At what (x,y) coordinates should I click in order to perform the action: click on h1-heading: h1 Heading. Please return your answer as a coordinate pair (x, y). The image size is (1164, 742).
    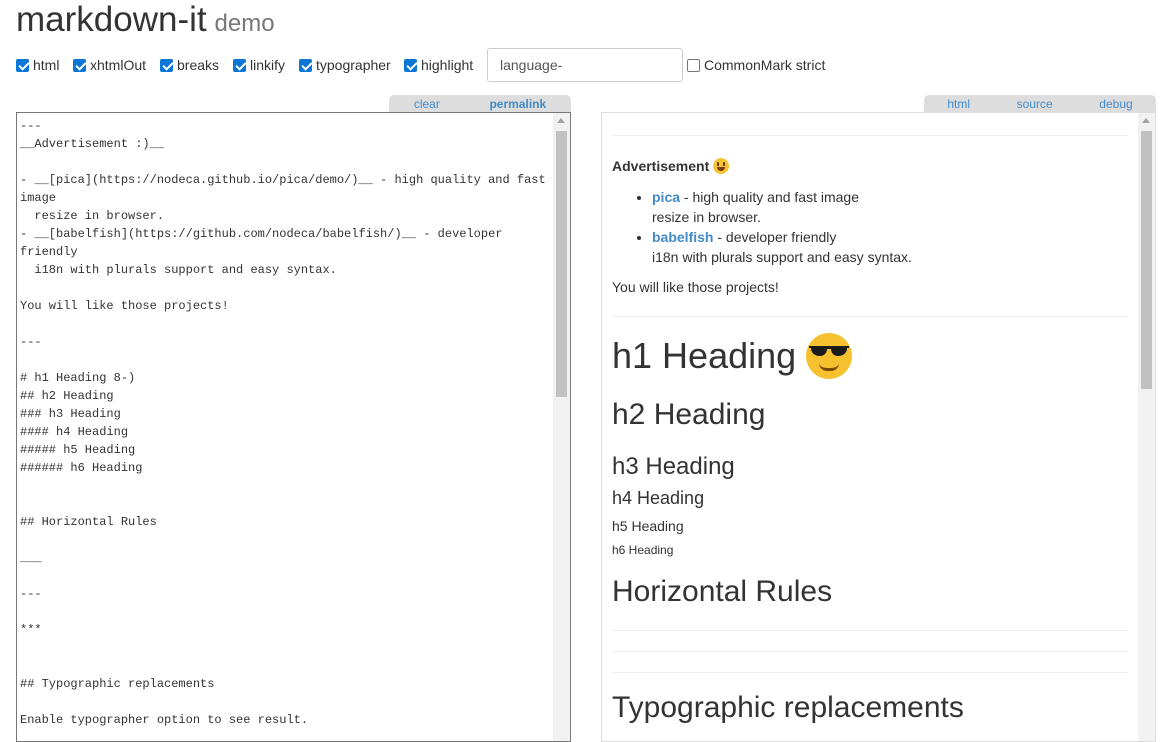
    Looking at the image, I should click on (732, 356).